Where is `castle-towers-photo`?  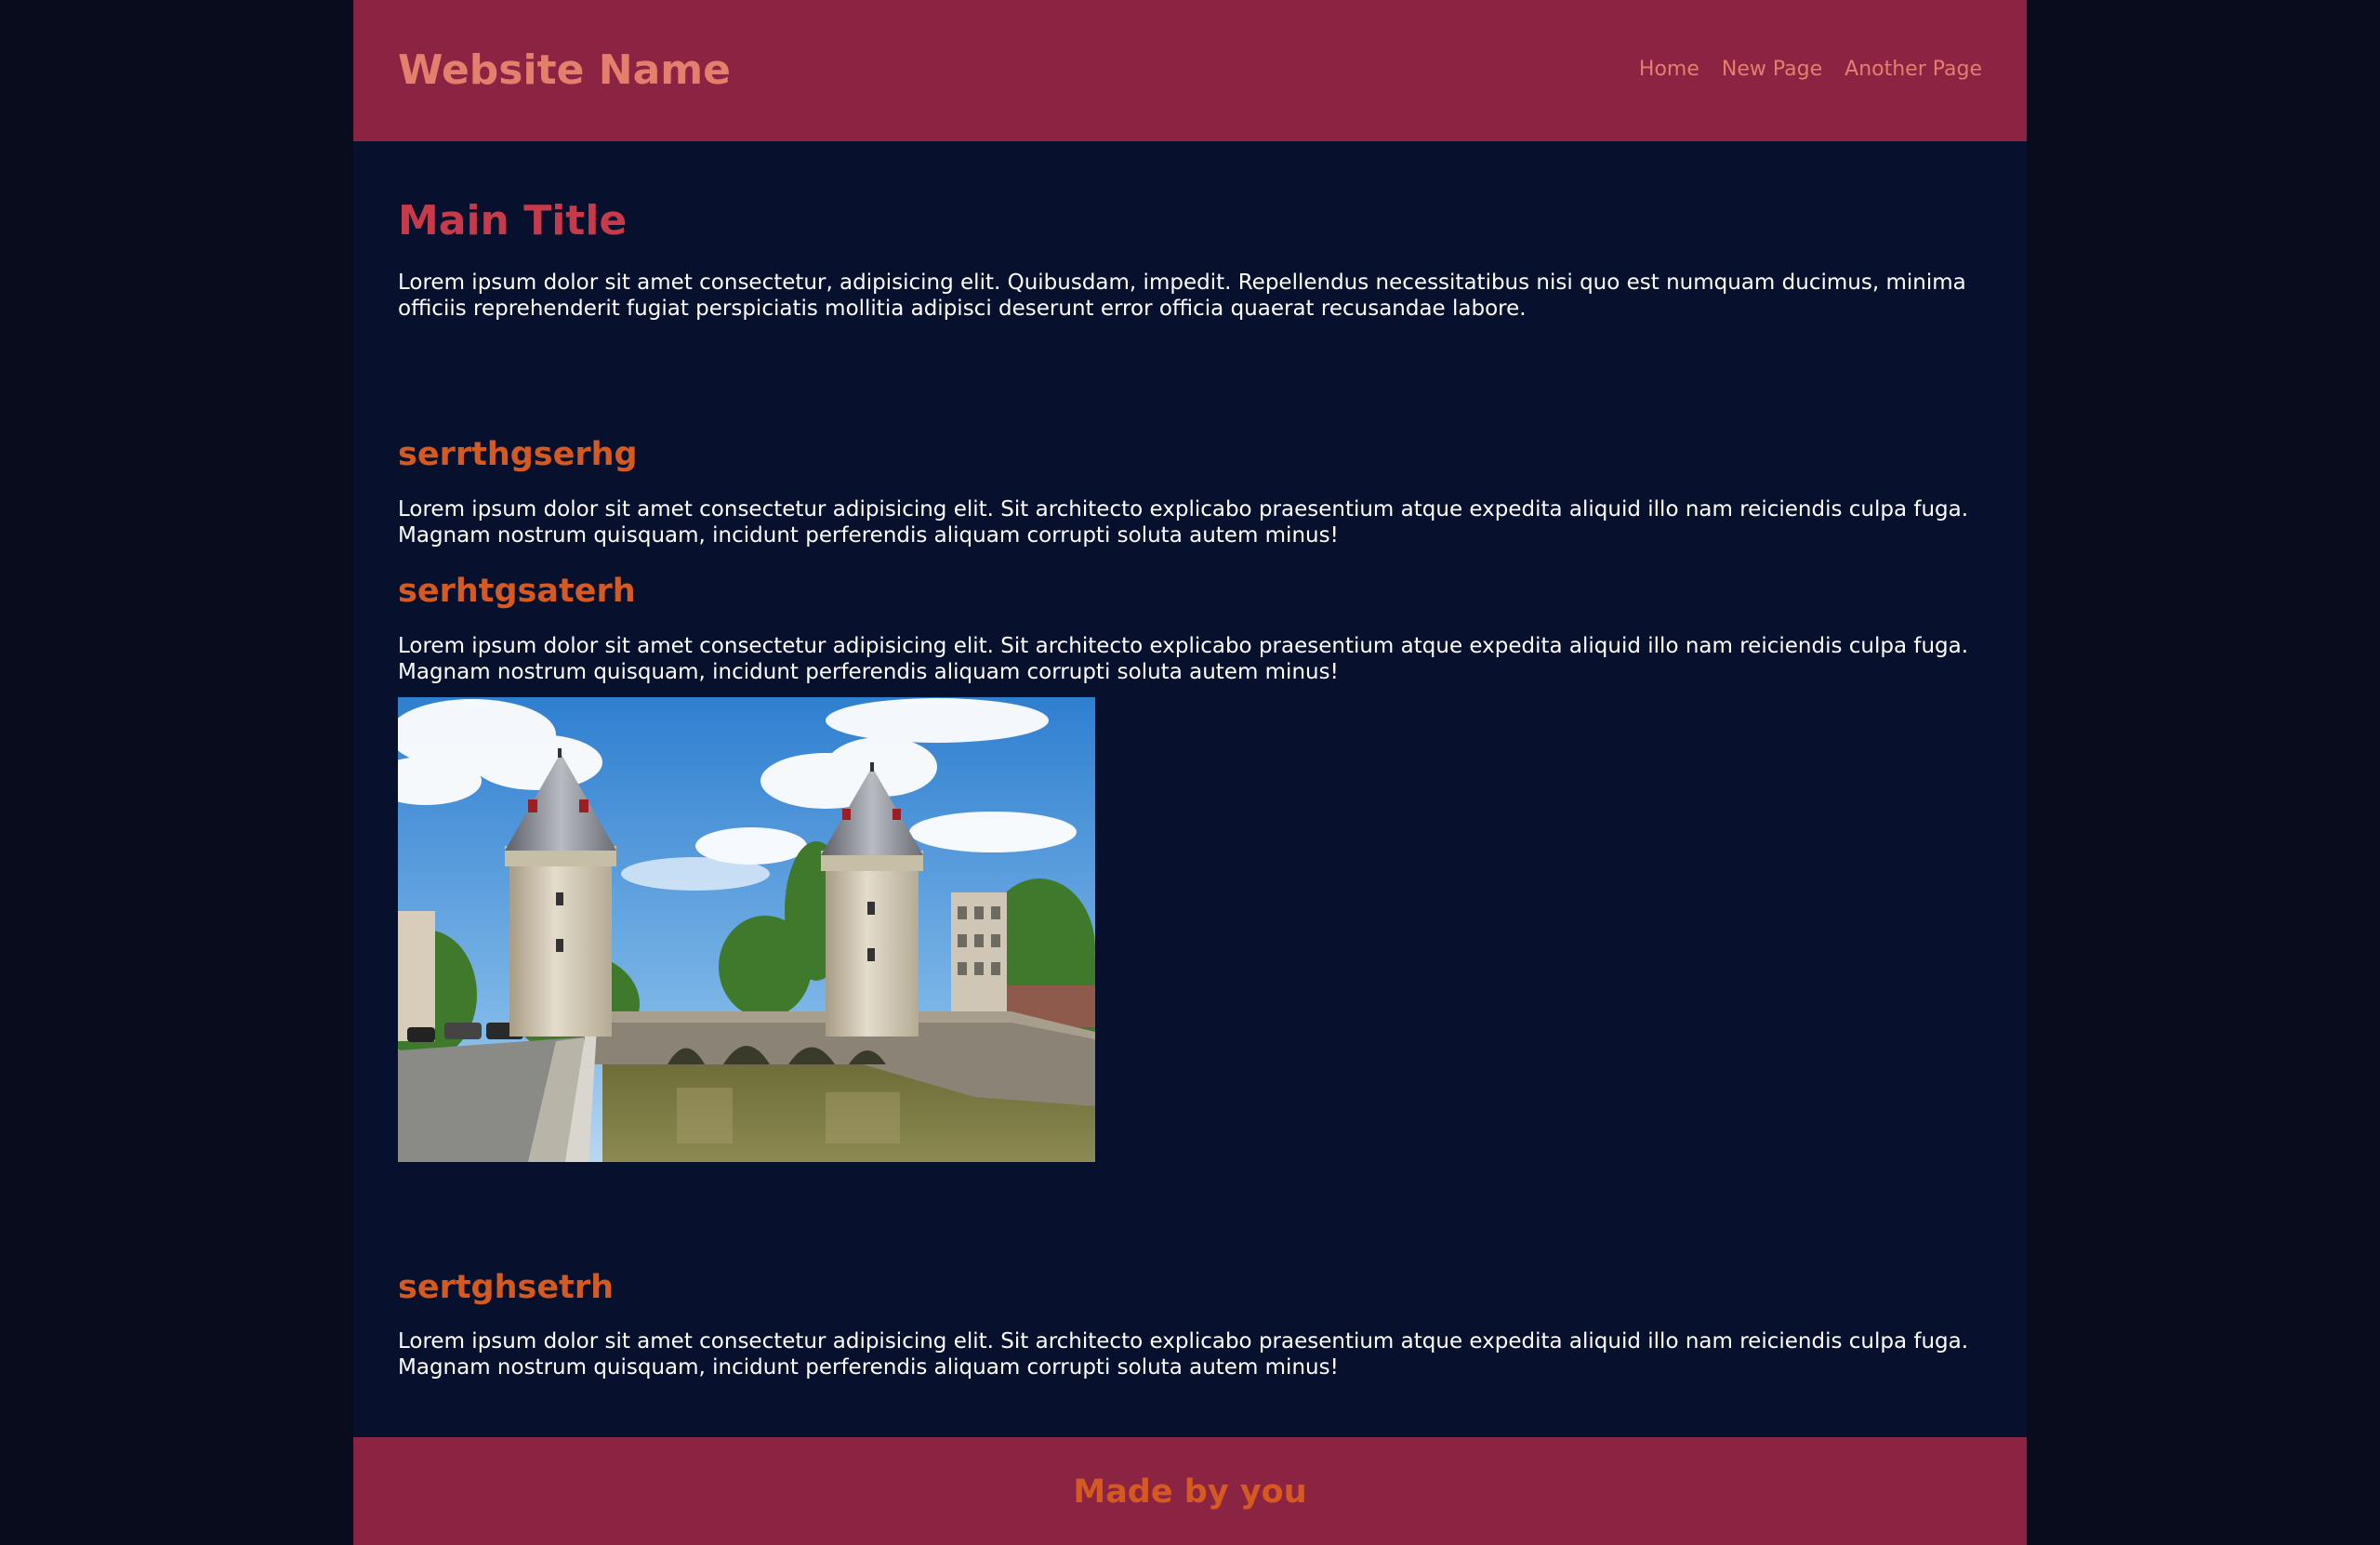 castle-towers-photo is located at coordinates (746, 929).